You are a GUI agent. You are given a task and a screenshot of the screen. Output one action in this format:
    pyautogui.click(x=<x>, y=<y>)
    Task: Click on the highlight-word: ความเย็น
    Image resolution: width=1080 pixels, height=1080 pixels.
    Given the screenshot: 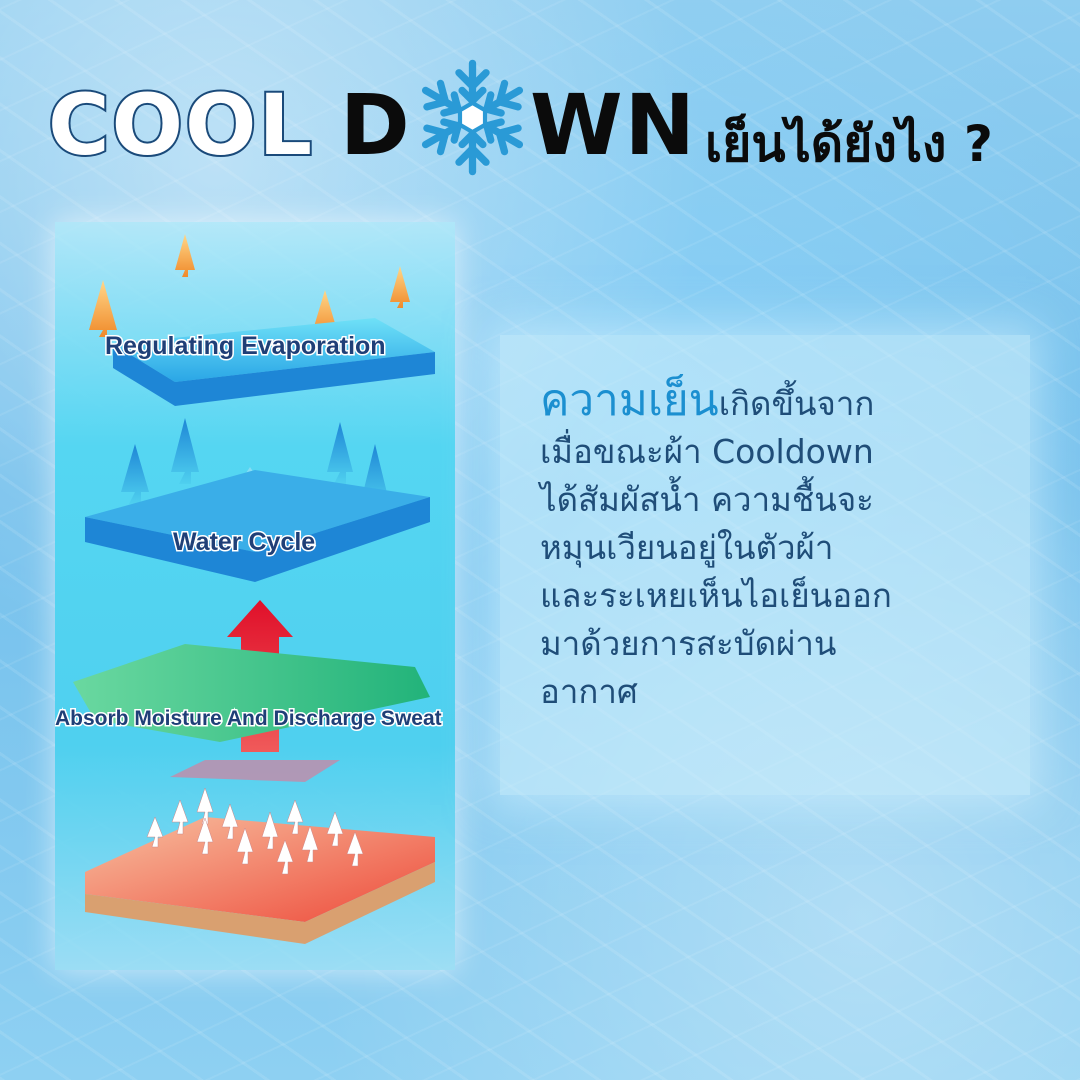 What is the action you would take?
    pyautogui.click(x=629, y=400)
    